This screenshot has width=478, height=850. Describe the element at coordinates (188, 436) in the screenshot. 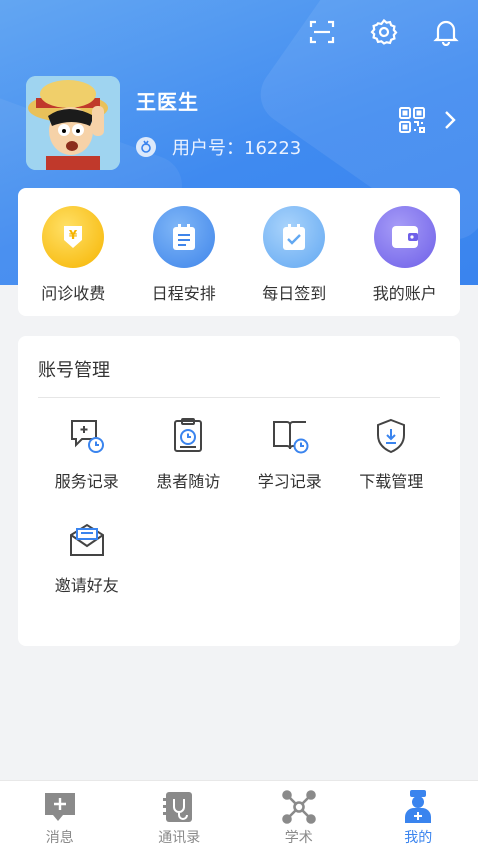

I see `patient-followup-icon` at that location.